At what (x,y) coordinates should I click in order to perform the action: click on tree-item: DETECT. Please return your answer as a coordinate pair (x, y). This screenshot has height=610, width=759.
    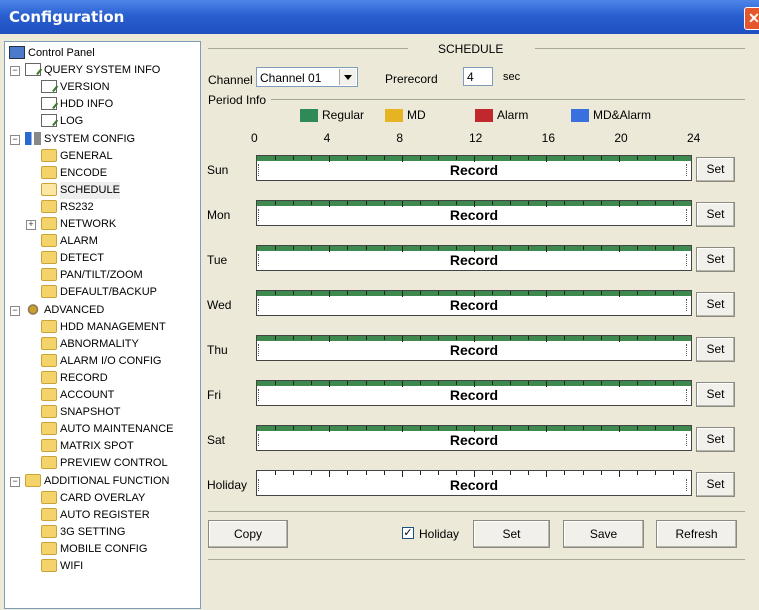
    Looking at the image, I should click on (101, 258).